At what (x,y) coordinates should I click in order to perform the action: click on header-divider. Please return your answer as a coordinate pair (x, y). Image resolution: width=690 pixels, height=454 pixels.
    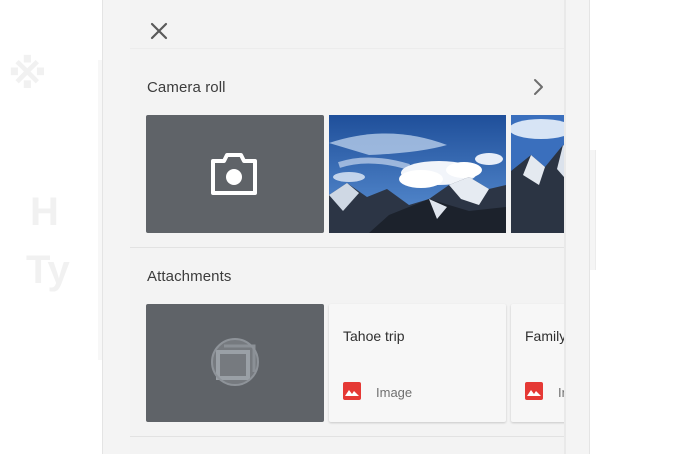
    Looking at the image, I should click on (347, 48).